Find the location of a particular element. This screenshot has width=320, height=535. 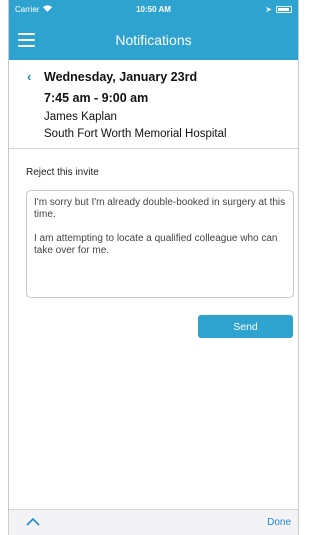

event-person: James Kaplan is located at coordinates (80, 117).